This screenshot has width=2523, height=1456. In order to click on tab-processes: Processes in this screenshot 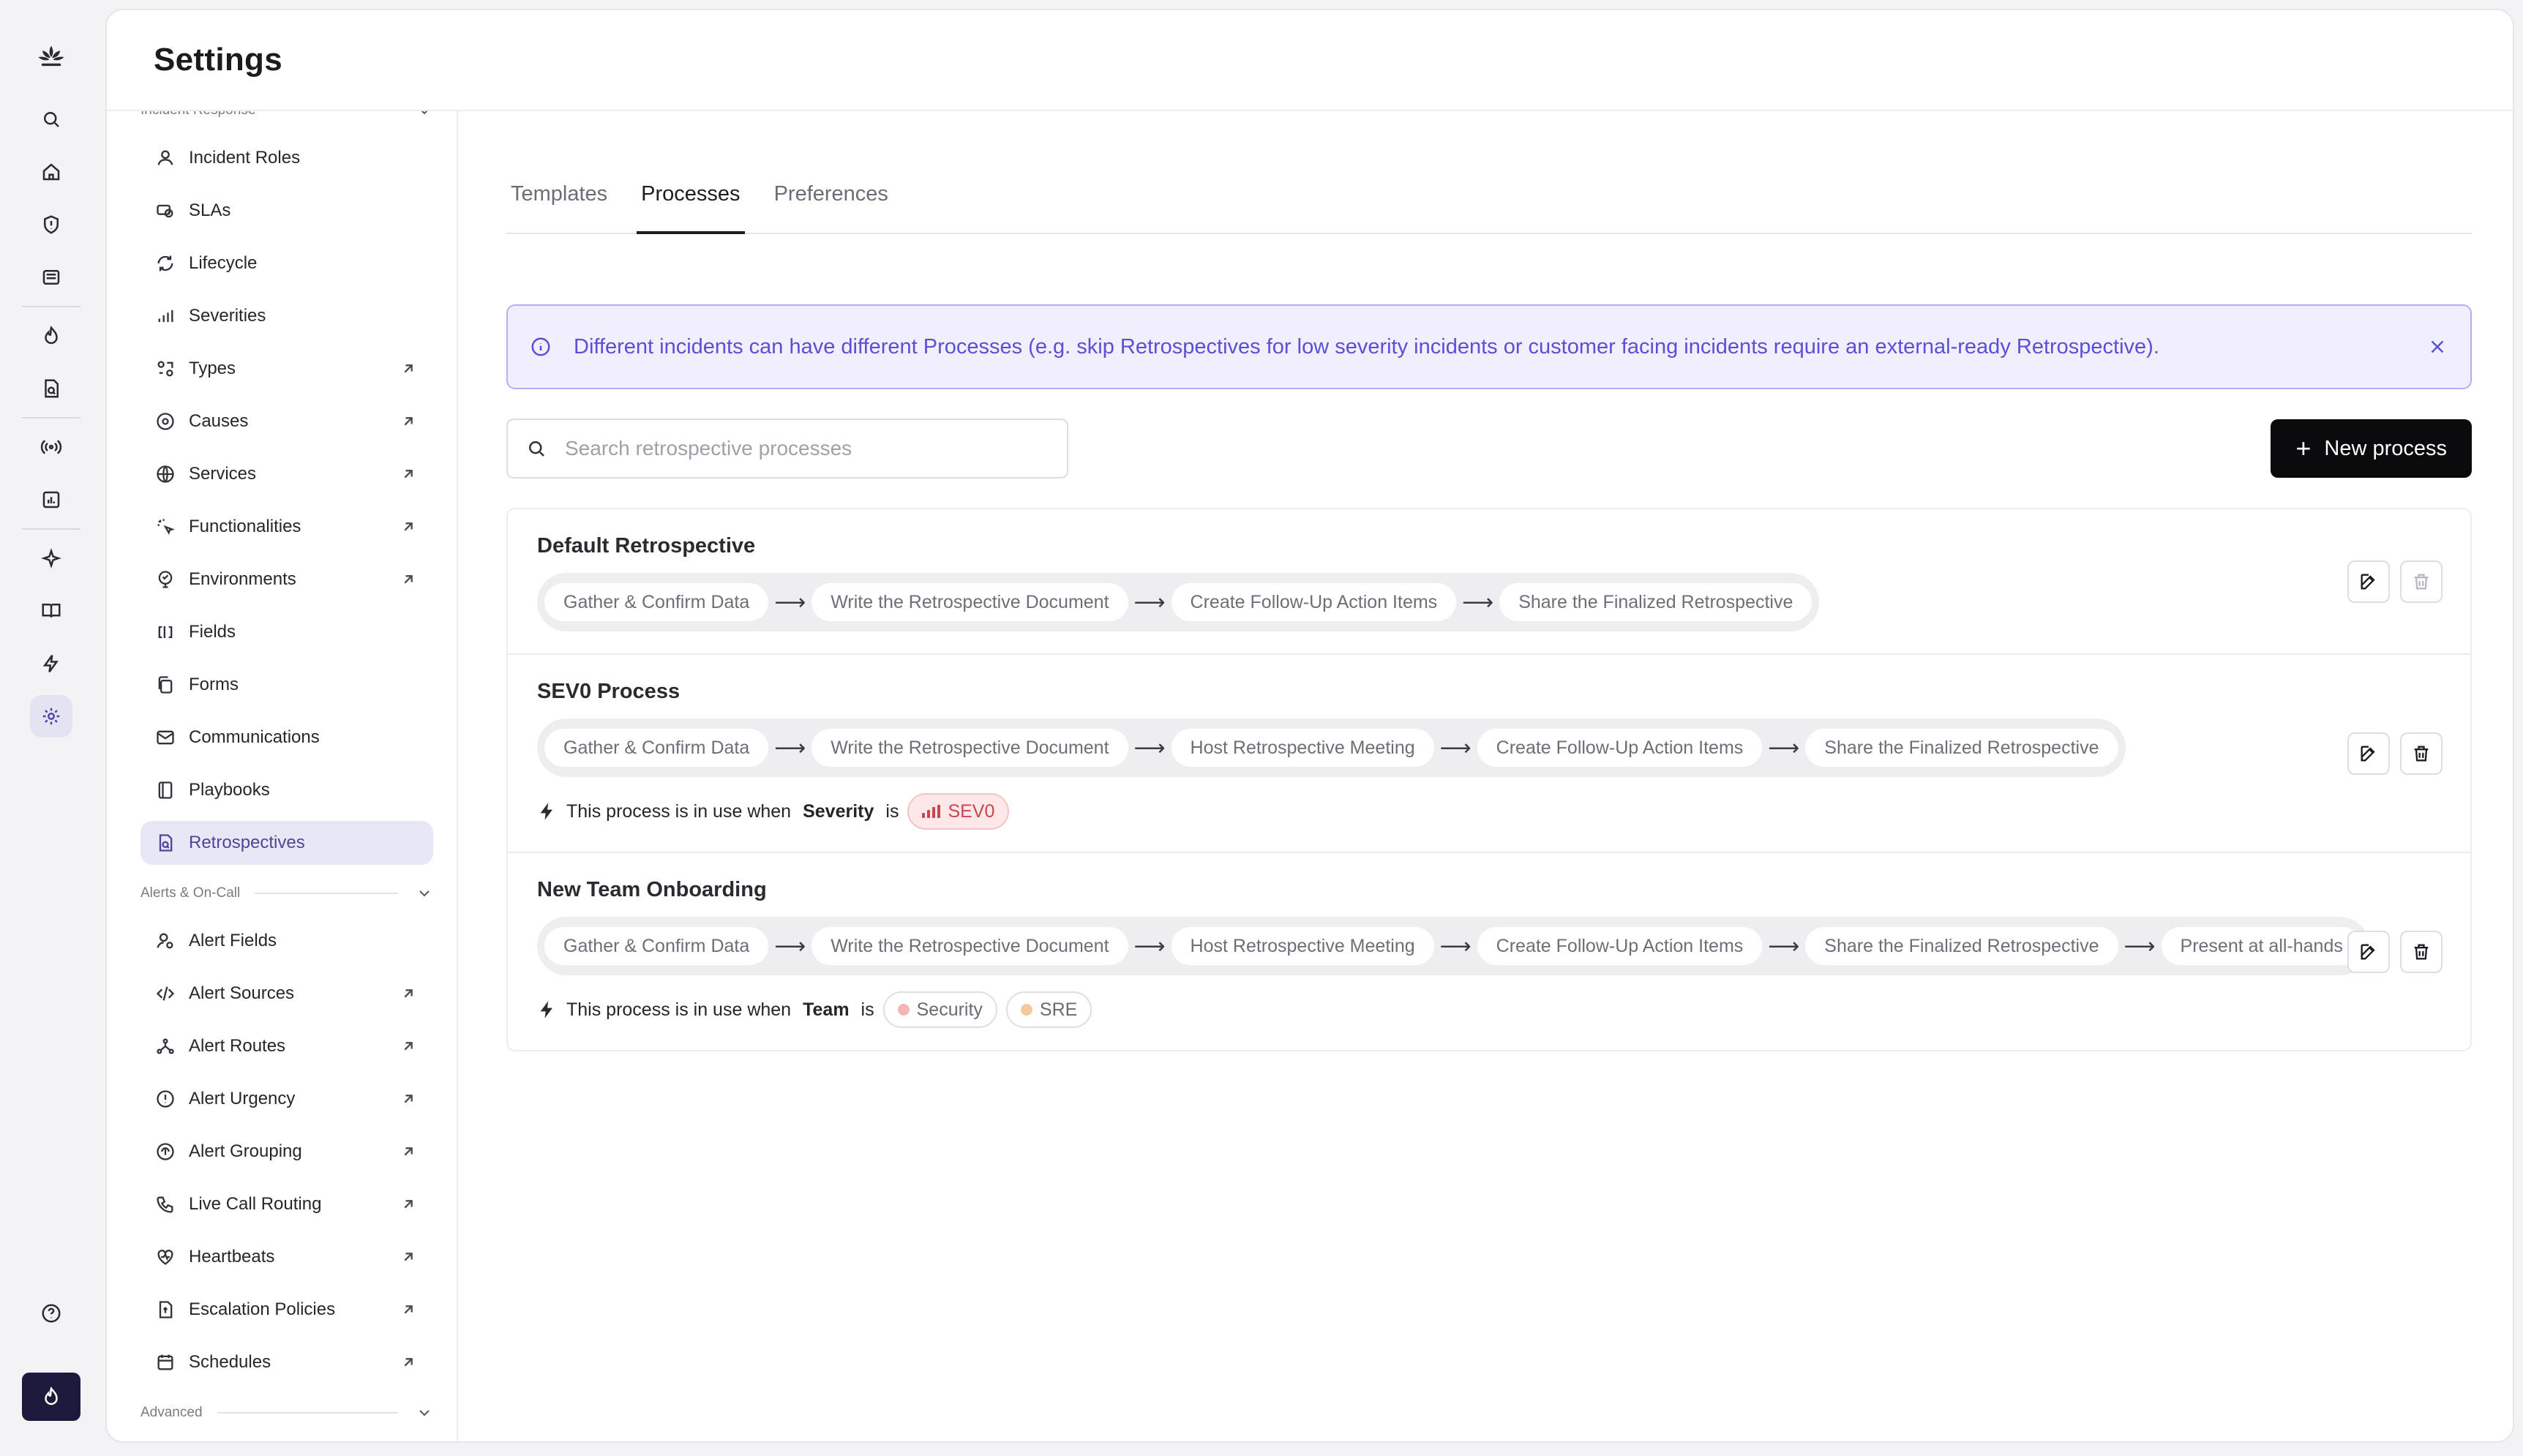, I will do `click(691, 208)`.